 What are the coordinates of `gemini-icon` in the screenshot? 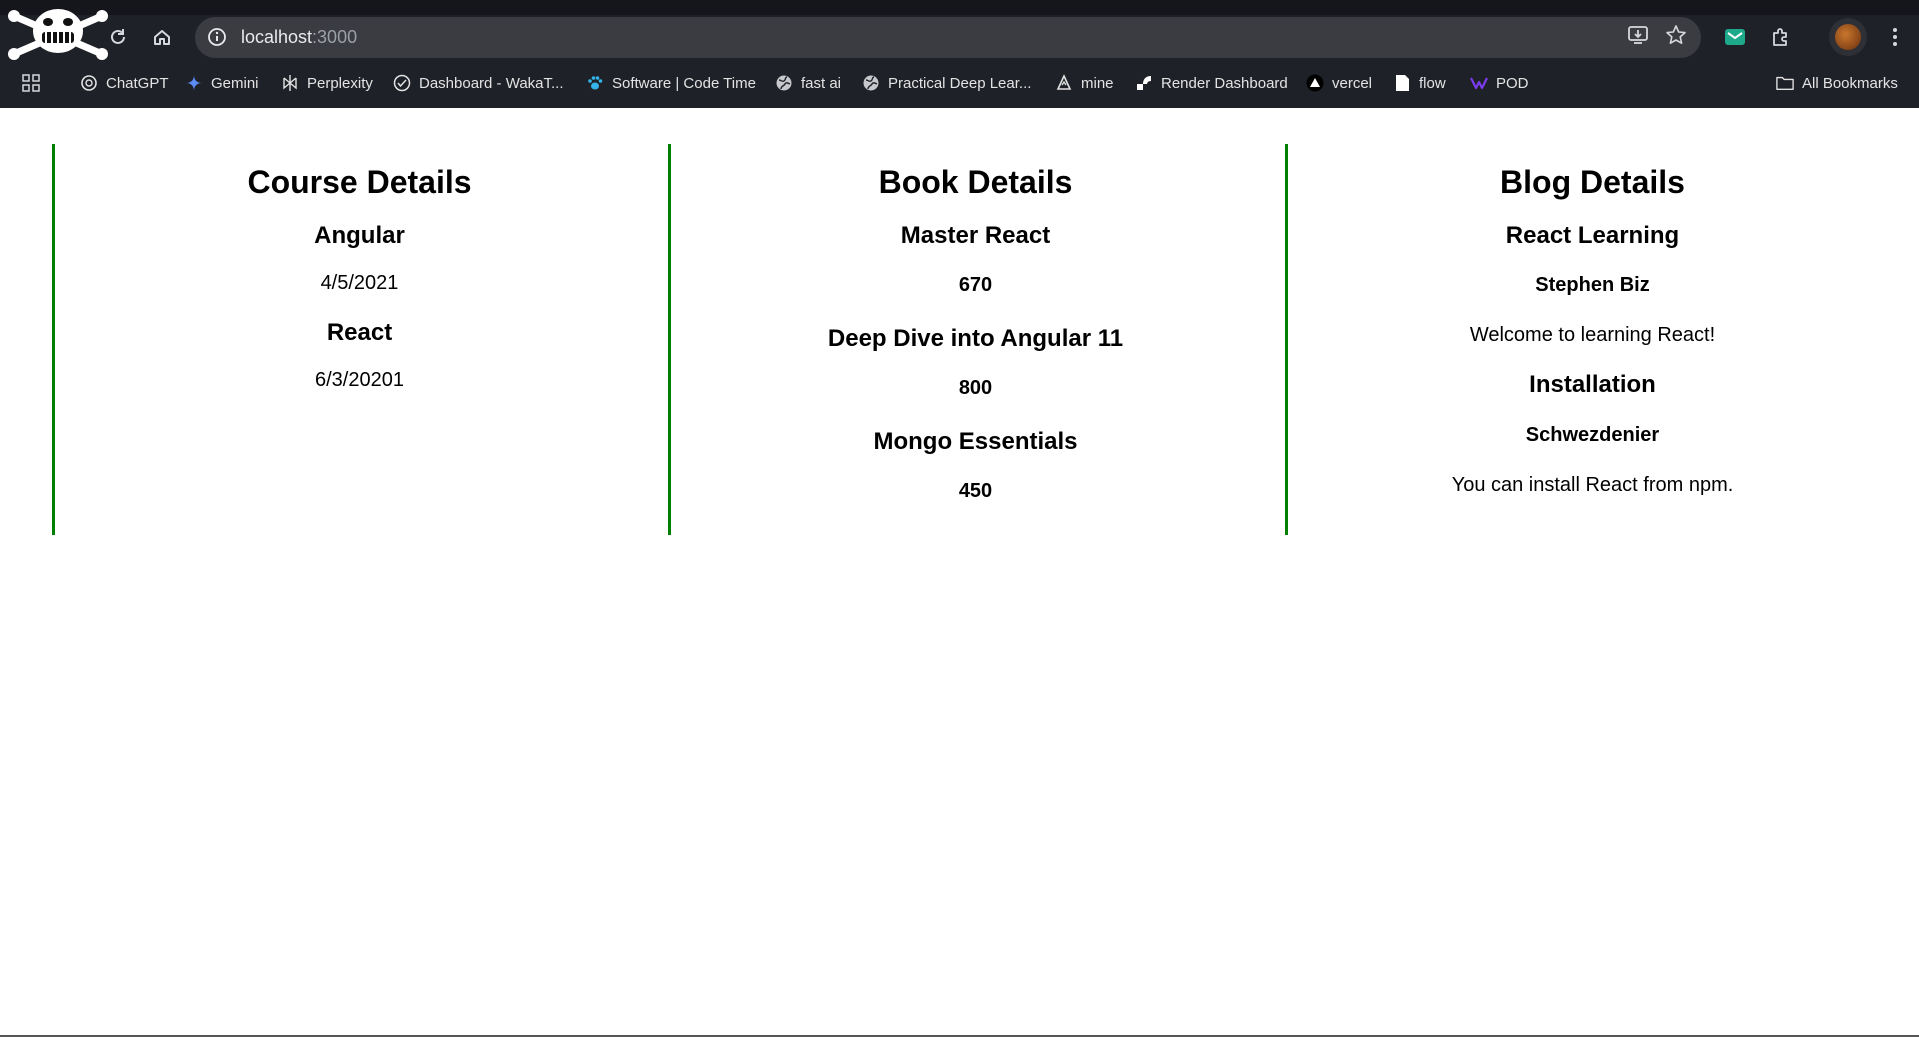 It's located at (194, 83).